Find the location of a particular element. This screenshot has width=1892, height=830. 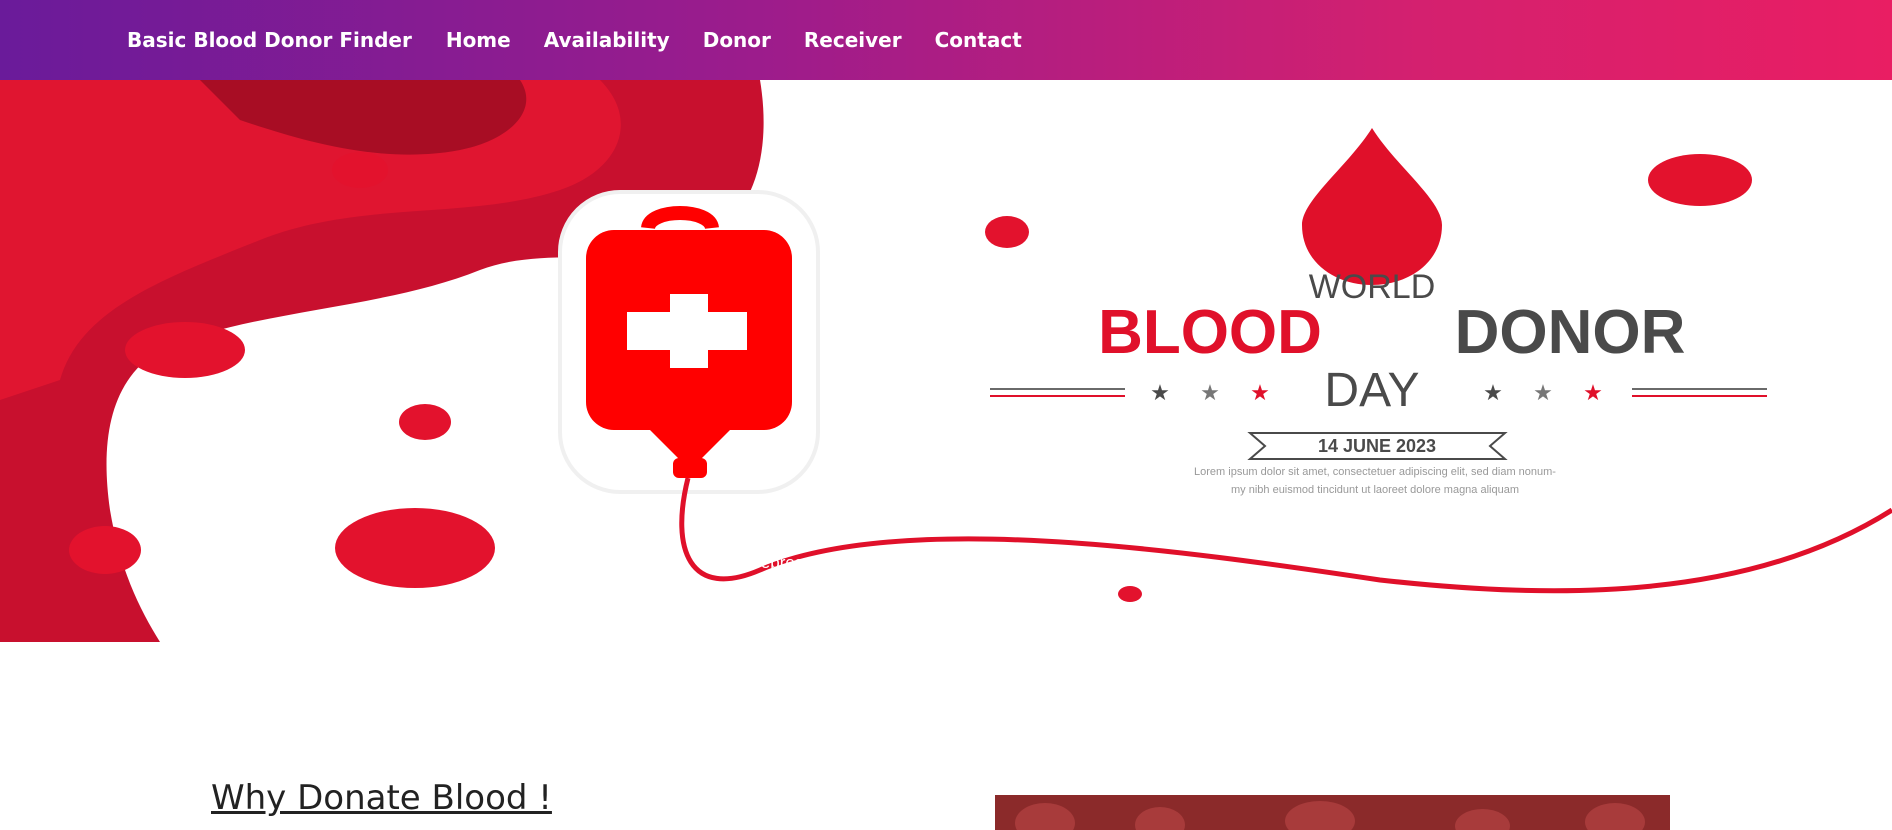

nav-donor: Donor is located at coordinates (737, 40).